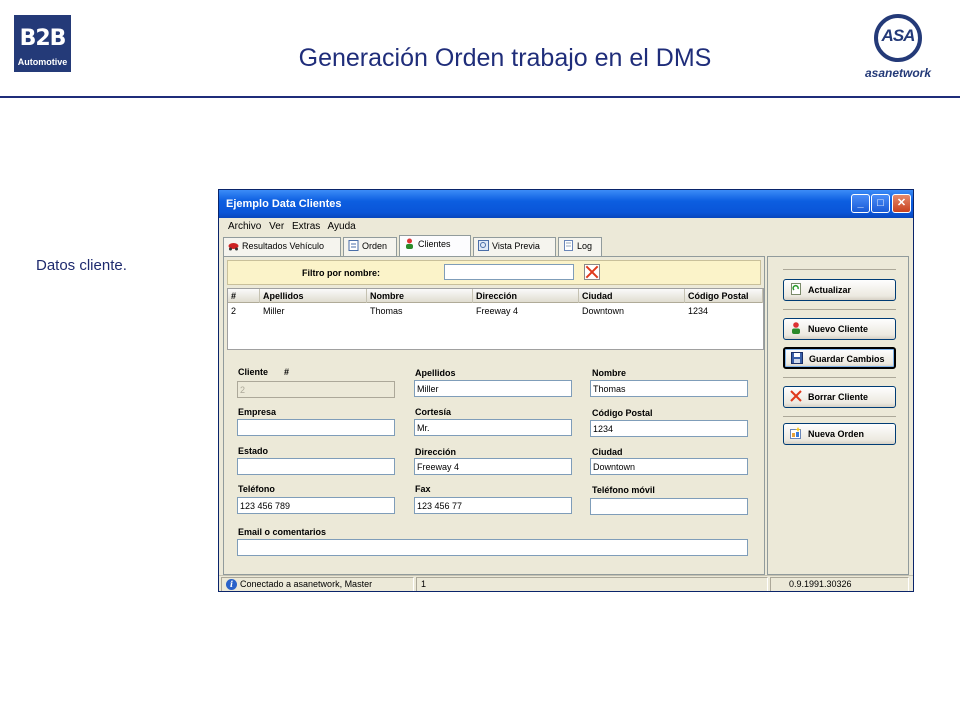  Describe the element at coordinates (898, 47) in the screenshot. I see `asanetwork-logo: ASA asanetwork` at that location.